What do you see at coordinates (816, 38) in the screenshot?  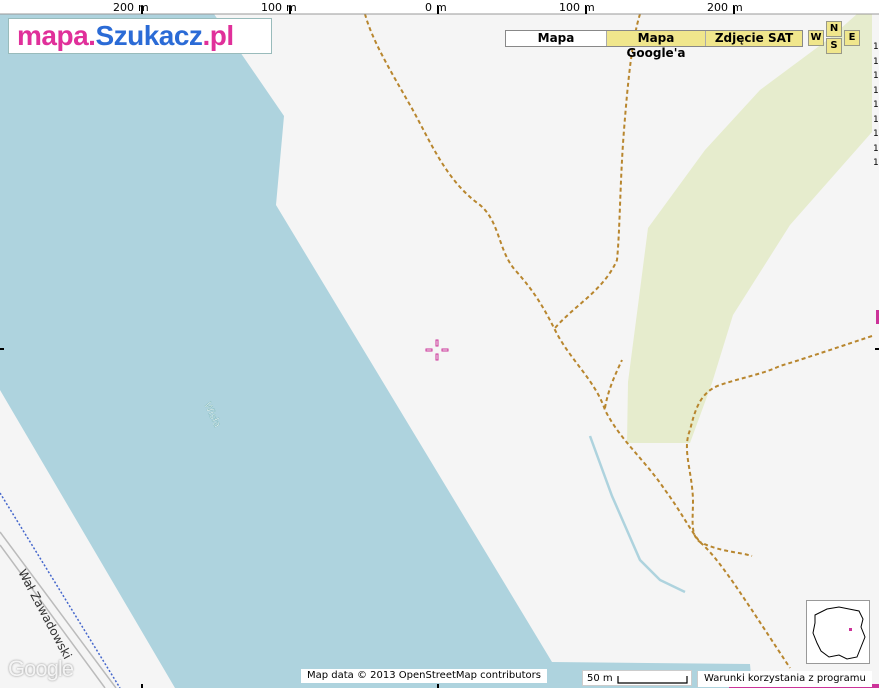 I see `pan-west-button: W` at bounding box center [816, 38].